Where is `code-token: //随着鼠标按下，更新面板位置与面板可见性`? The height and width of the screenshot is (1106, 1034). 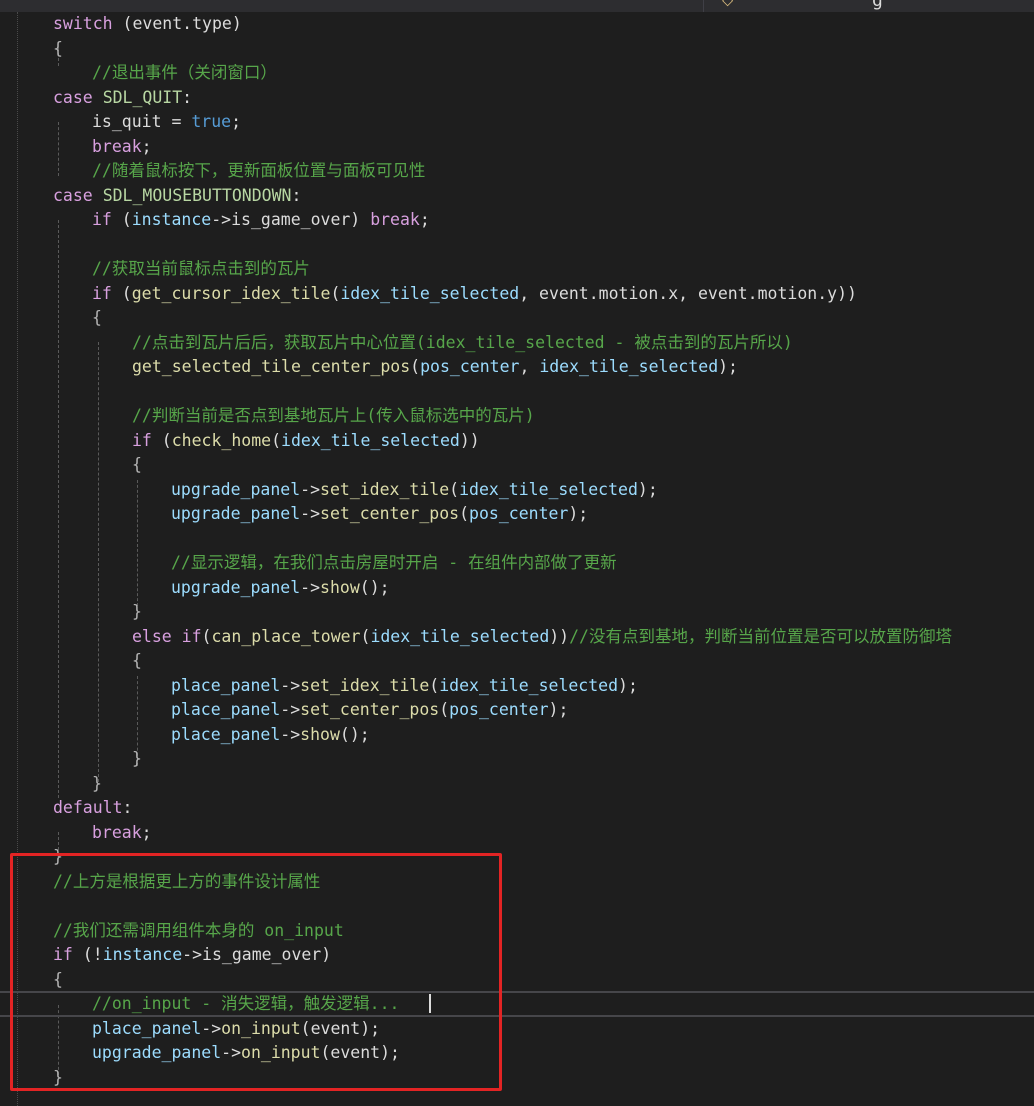 code-token: //随着鼠标按下，更新面板位置与面板可见性 is located at coordinates (259, 170).